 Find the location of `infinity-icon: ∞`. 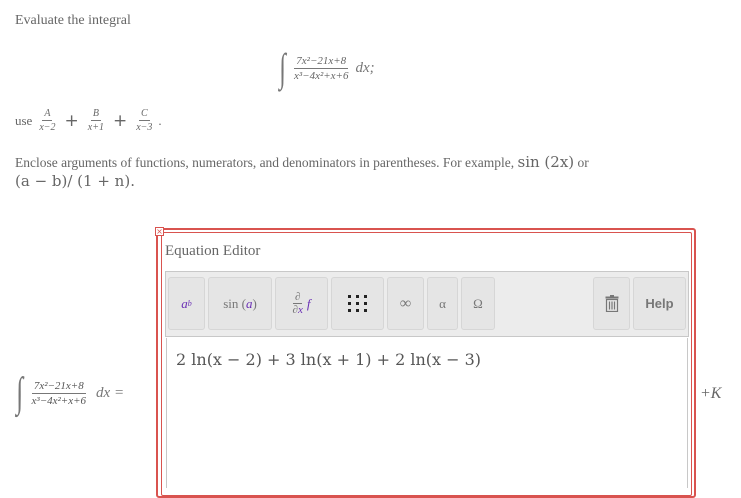

infinity-icon: ∞ is located at coordinates (405, 303).